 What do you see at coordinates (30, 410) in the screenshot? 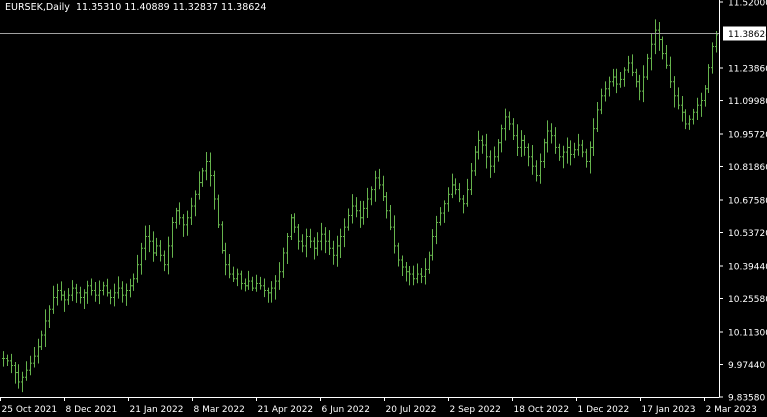
I see `time-axis-label: 25 Oct 2021` at bounding box center [30, 410].